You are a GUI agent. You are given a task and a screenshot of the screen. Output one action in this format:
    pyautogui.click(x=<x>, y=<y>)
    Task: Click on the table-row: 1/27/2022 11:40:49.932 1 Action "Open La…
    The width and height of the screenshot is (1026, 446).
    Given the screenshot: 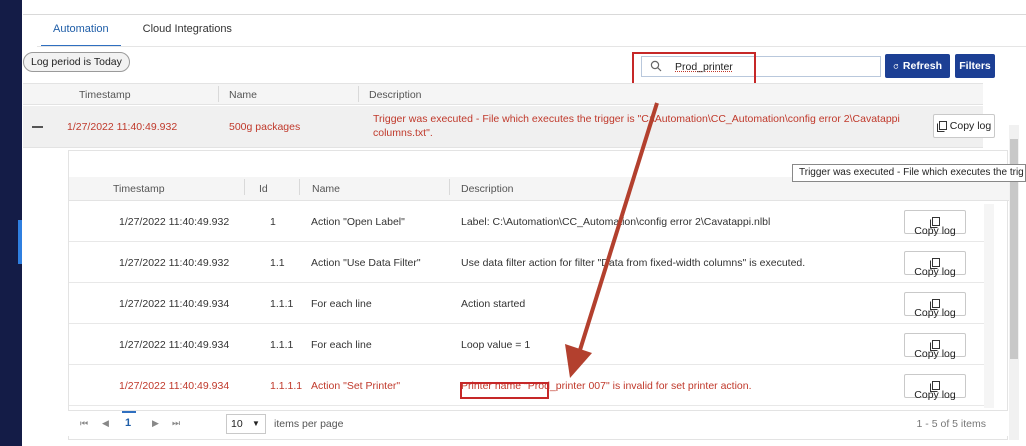 What is the action you would take?
    pyautogui.click(x=529, y=222)
    